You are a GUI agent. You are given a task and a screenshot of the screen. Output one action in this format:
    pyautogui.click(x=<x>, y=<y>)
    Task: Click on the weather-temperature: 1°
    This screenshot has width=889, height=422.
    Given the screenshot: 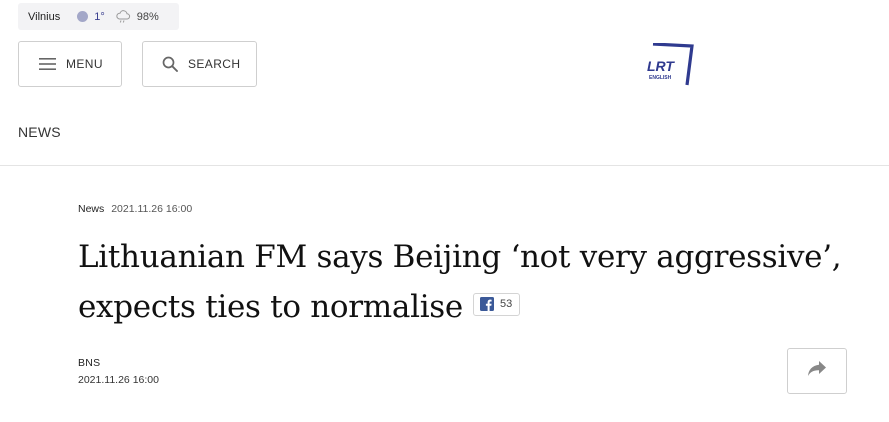 What is the action you would take?
    pyautogui.click(x=99, y=16)
    